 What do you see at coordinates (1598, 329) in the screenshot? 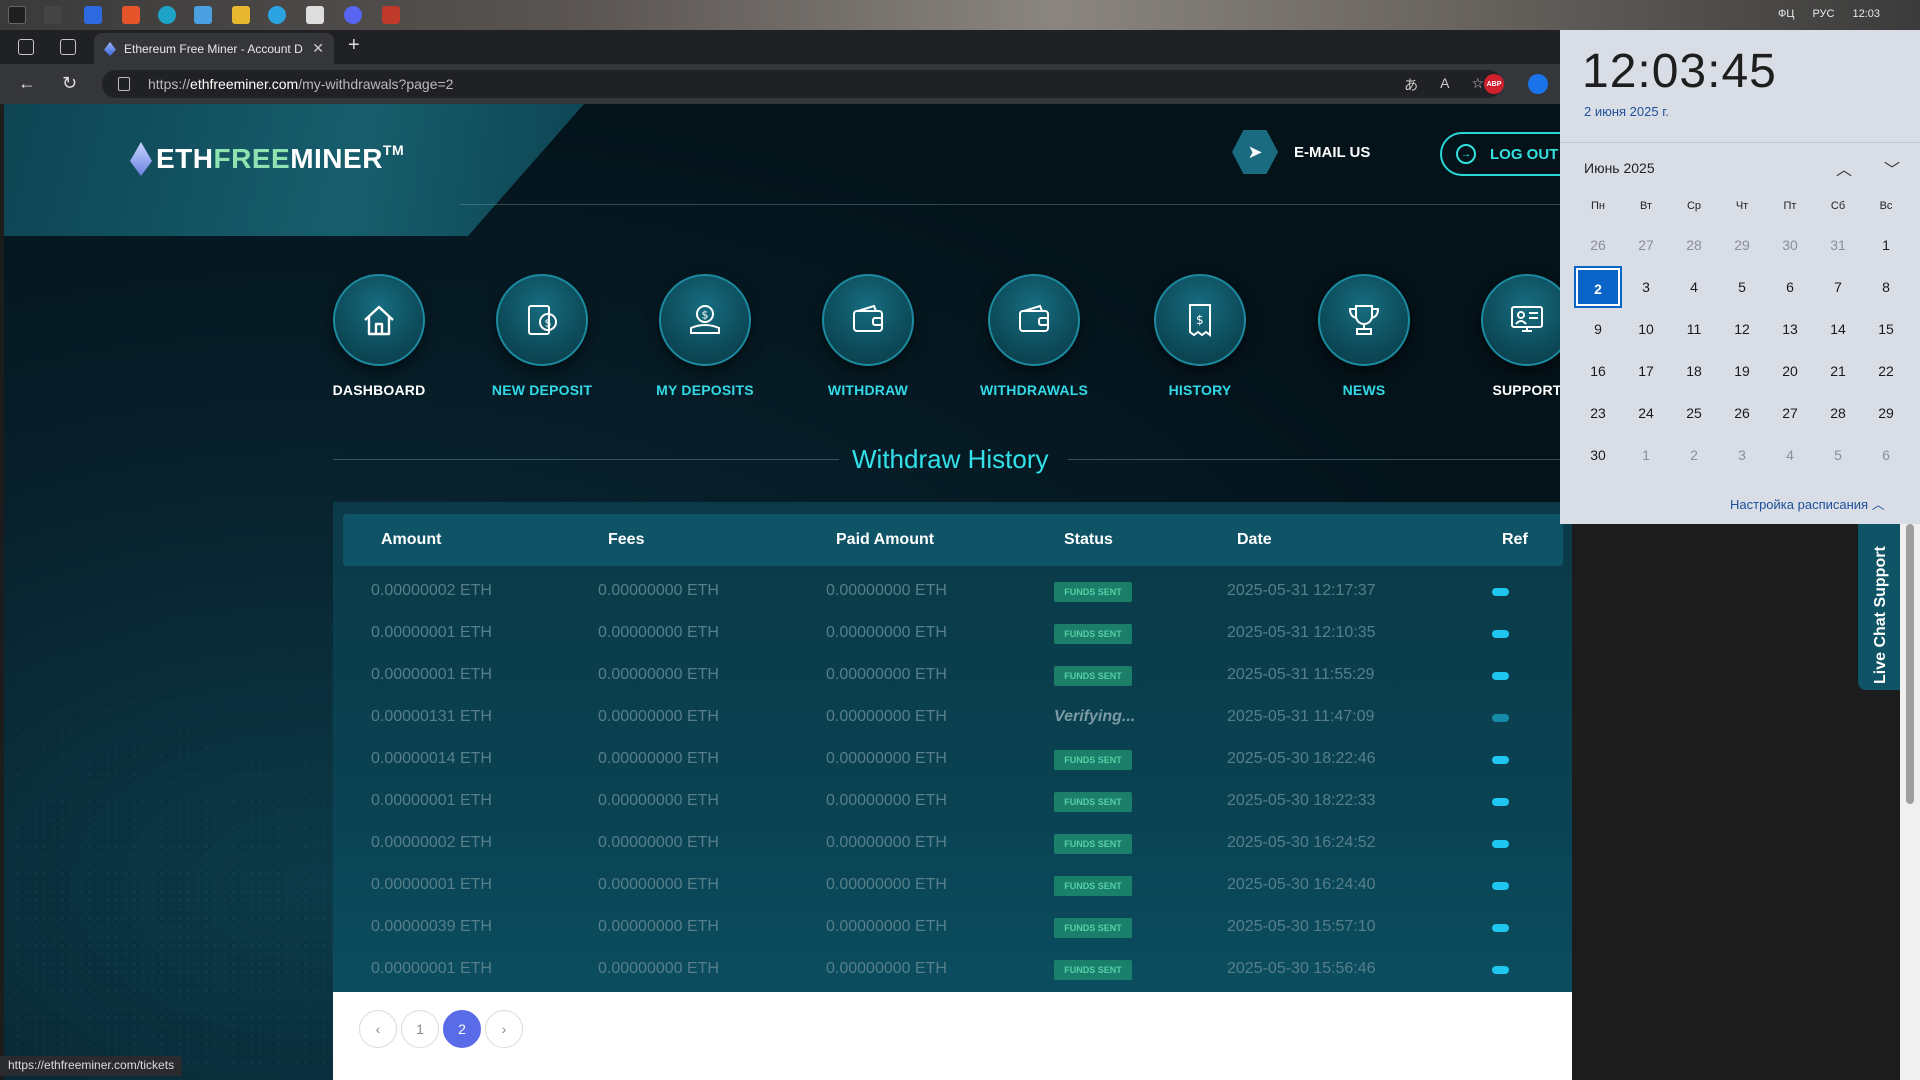
I see `calendar-day: 9` at bounding box center [1598, 329].